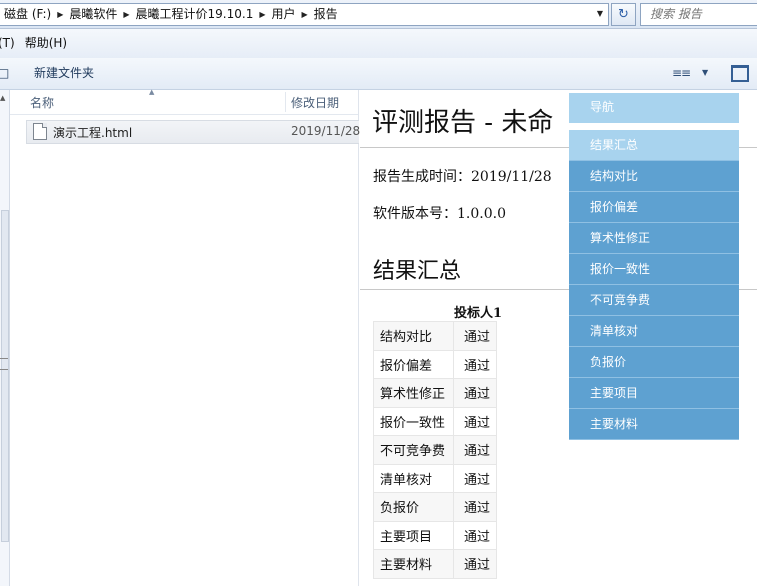 The image size is (757, 586). Describe the element at coordinates (315, 102) in the screenshot. I see `column-date-modified: 修改日期` at that location.